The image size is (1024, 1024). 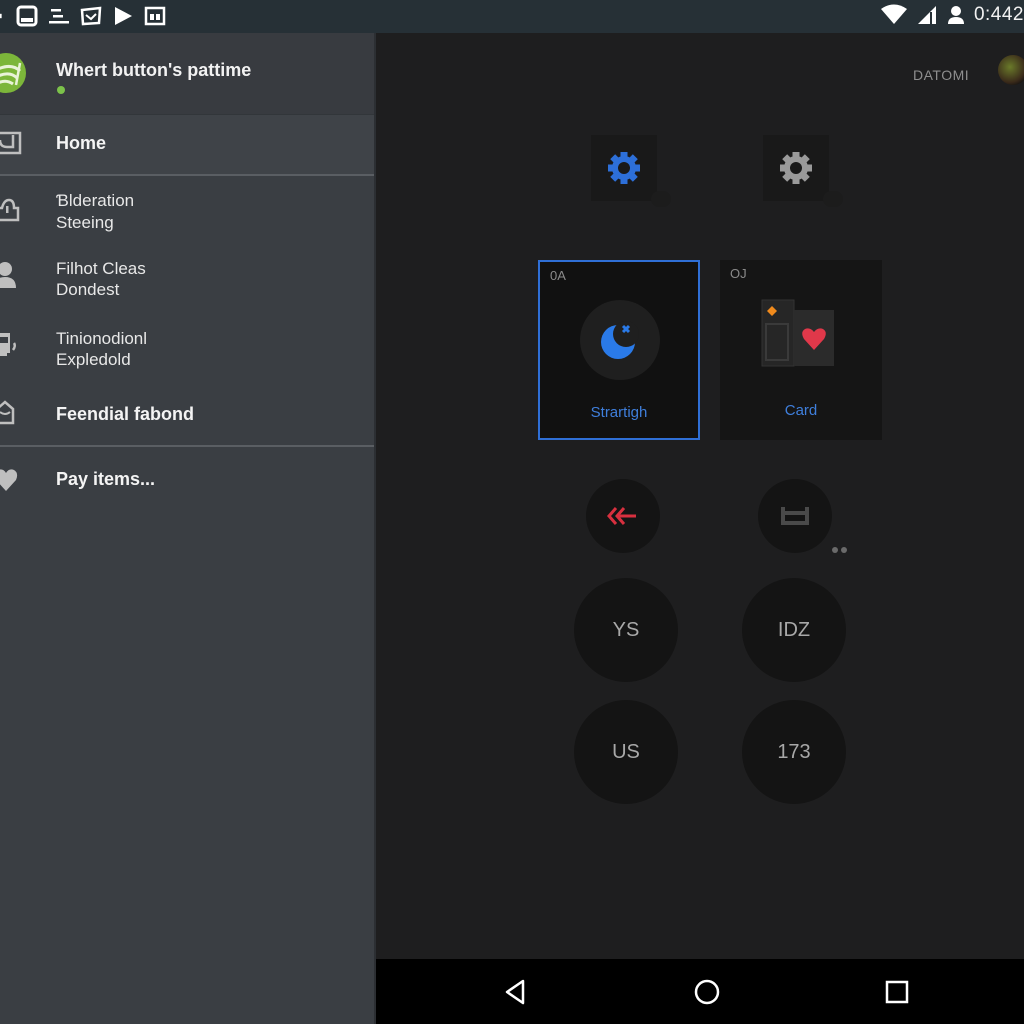 I want to click on tray-button, so click(x=795, y=516).